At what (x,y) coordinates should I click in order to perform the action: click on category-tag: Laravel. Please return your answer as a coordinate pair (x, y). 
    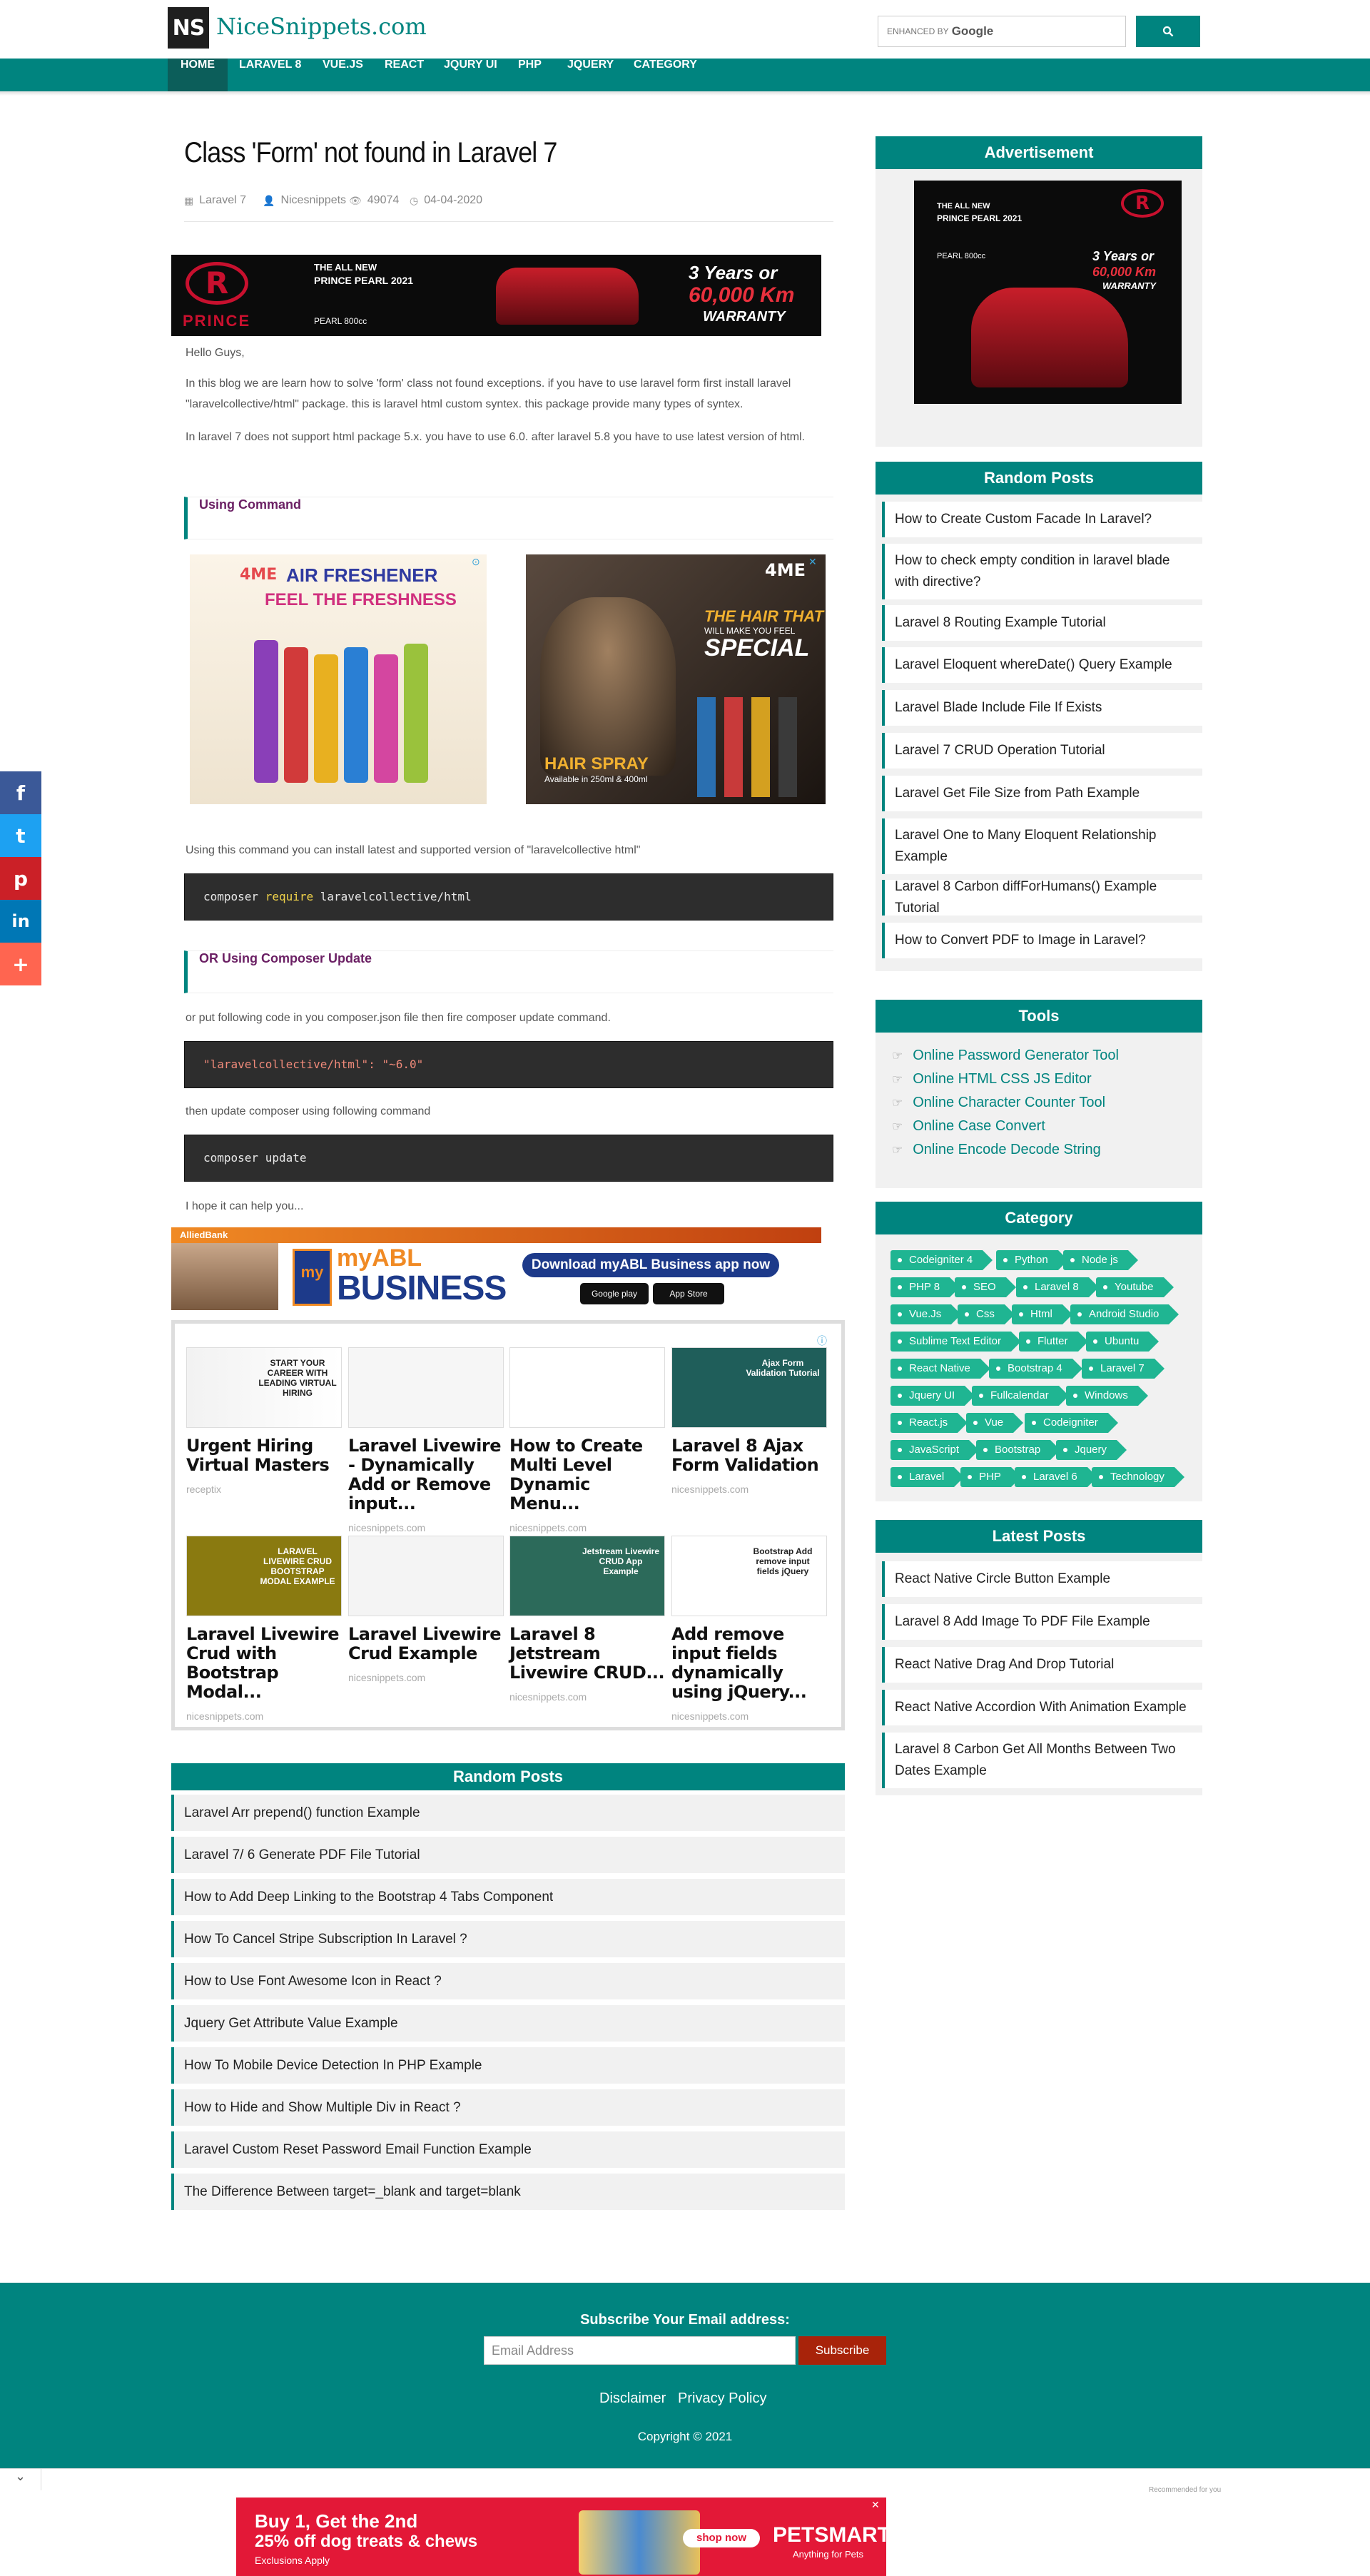
    Looking at the image, I should click on (927, 1477).